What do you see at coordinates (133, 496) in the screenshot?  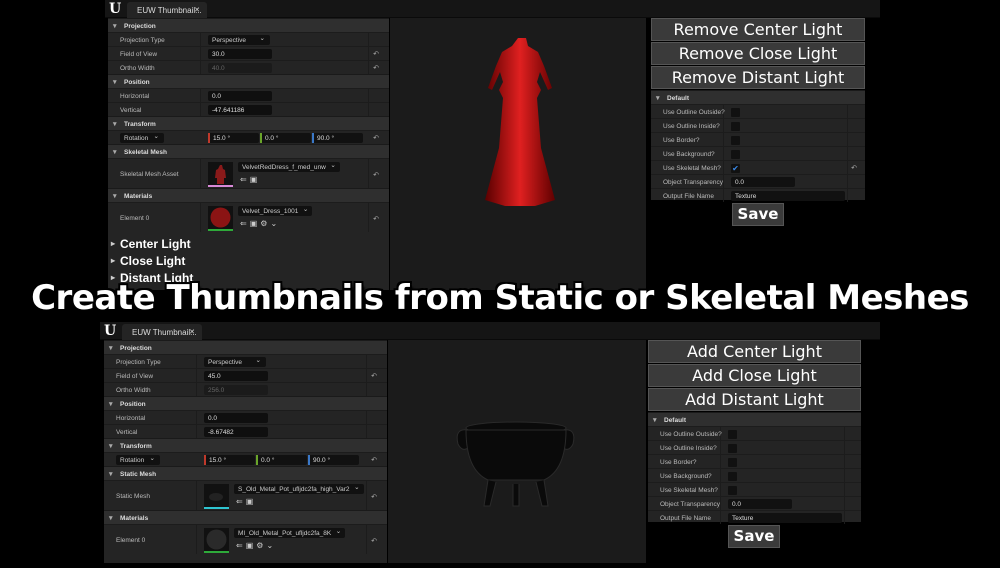 I see `label: Static Mesh` at bounding box center [133, 496].